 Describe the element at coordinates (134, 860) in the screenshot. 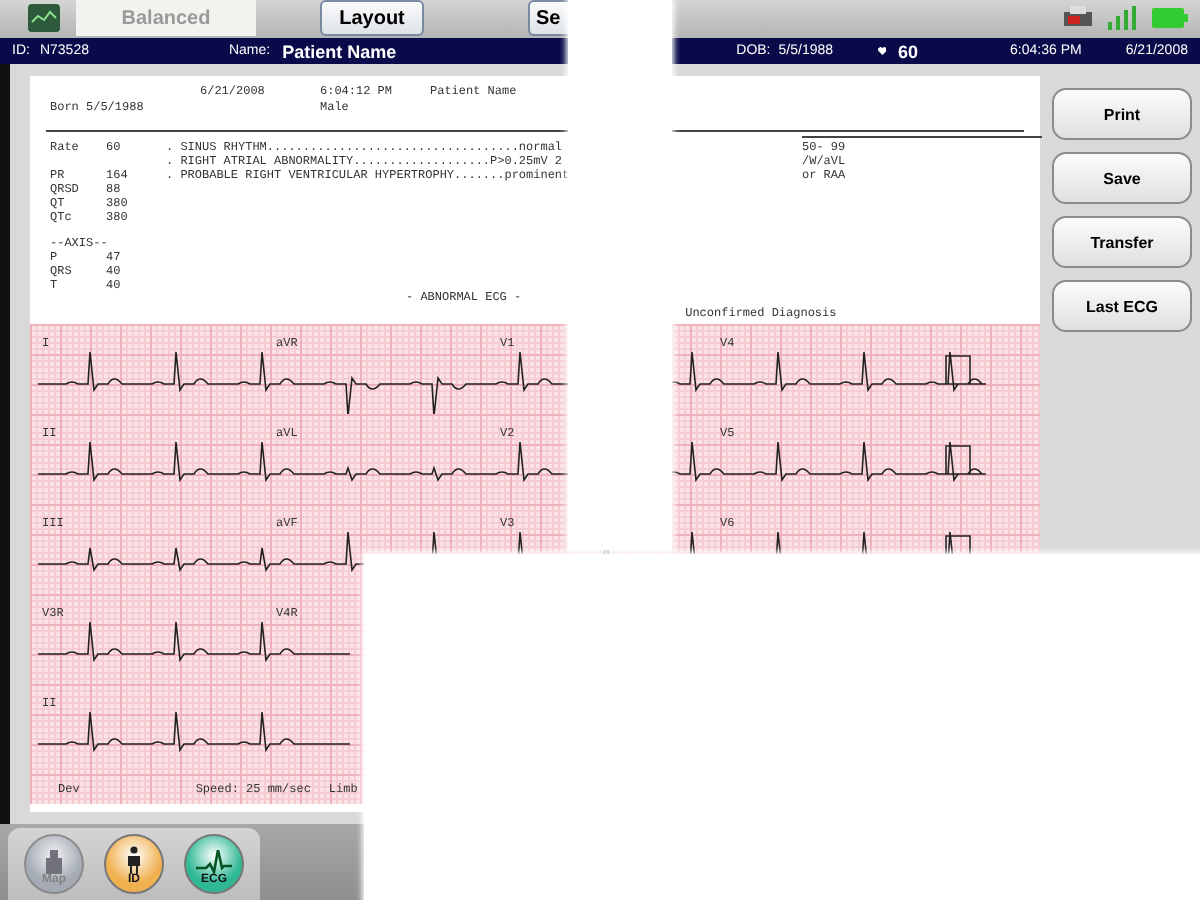

I see `person-icon` at that location.